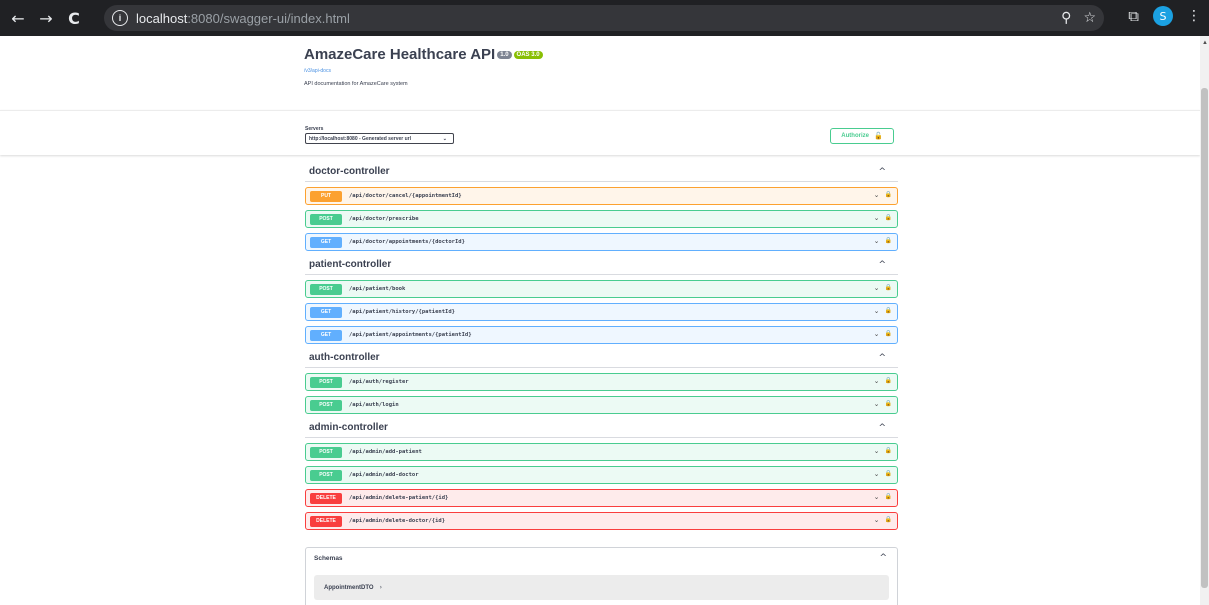 Image resolution: width=1209 pixels, height=605 pixels. Describe the element at coordinates (601, 242) in the screenshot. I see `operation-get: GET/api/doctor/appointments/{doctorId} ⌄ 🔒` at that location.